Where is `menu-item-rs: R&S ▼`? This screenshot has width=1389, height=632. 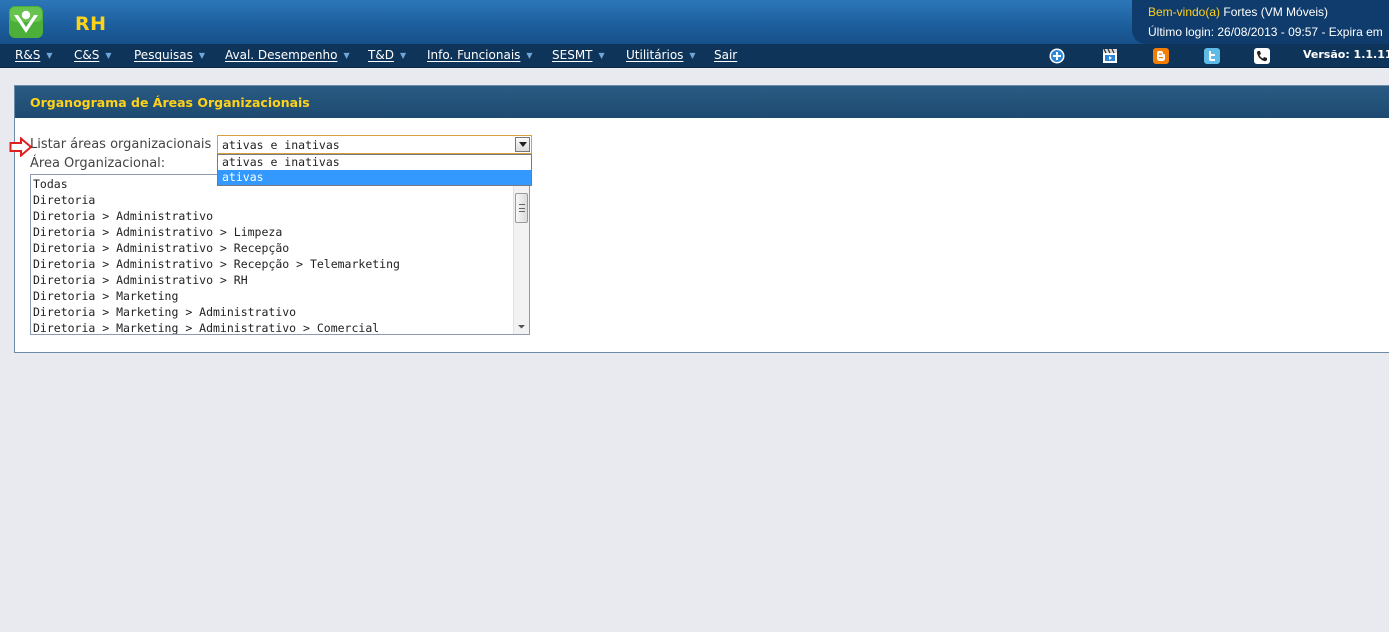
menu-item-rs: R&S ▼ is located at coordinates (33, 55).